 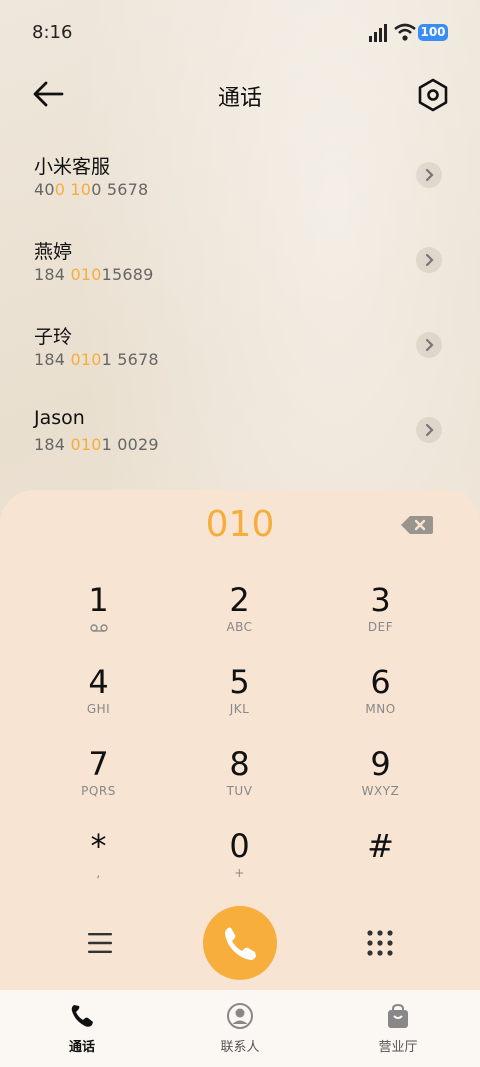 What do you see at coordinates (405, 32) in the screenshot?
I see `wifi-icon` at bounding box center [405, 32].